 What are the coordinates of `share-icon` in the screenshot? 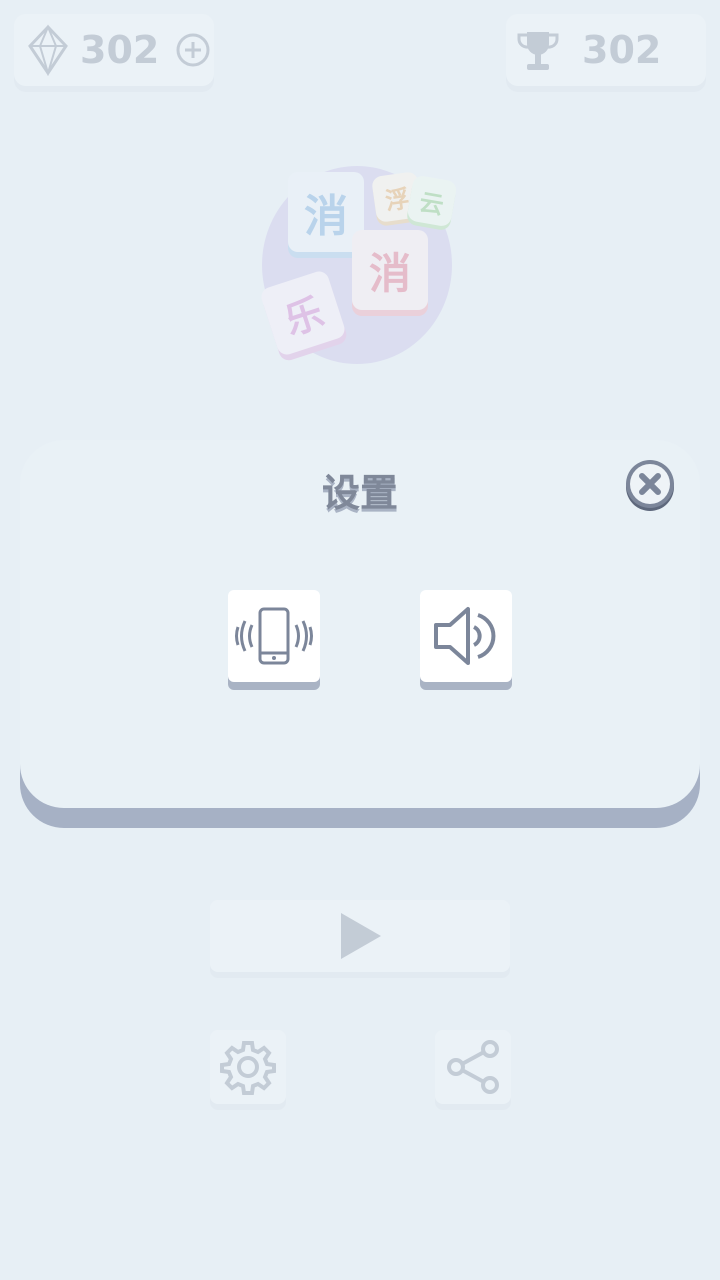 It's located at (473, 1067).